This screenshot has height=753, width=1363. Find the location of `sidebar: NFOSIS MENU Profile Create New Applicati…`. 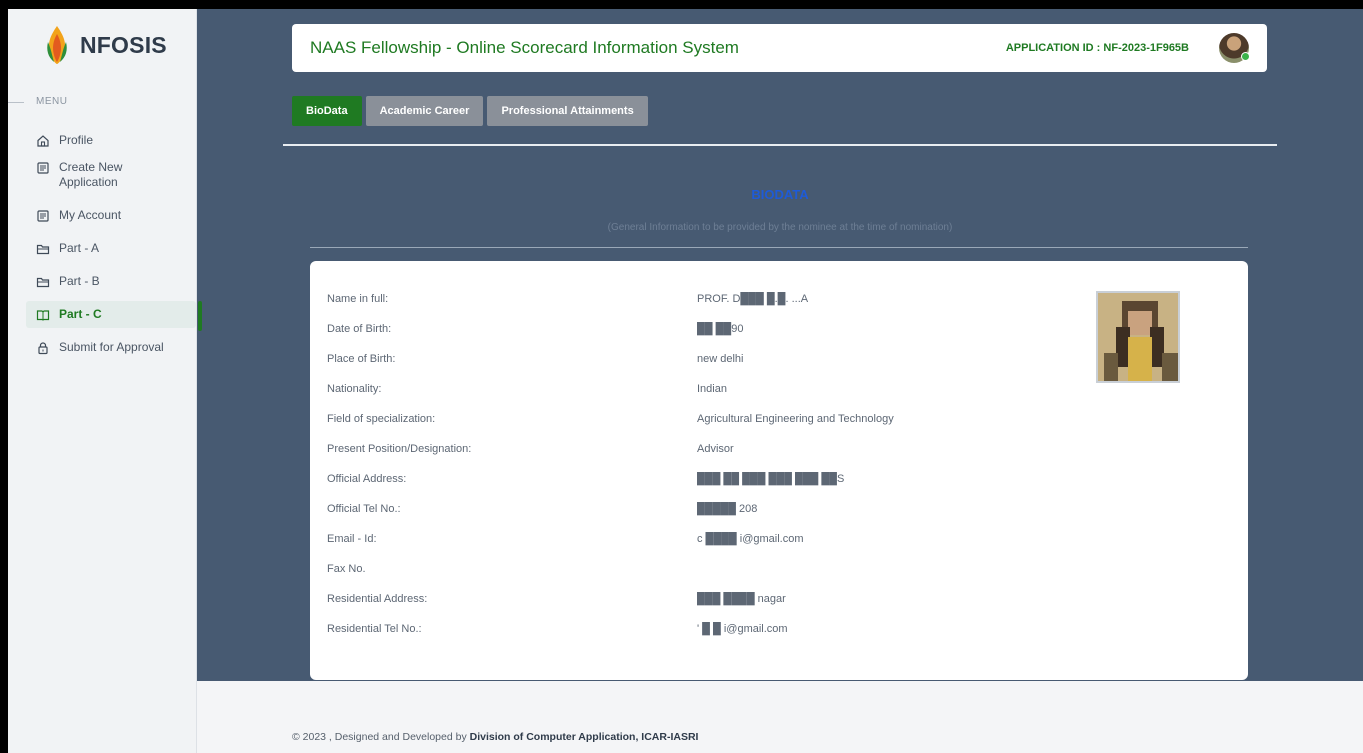

sidebar: NFOSIS MENU Profile Create New Applicati… is located at coordinates (105, 381).